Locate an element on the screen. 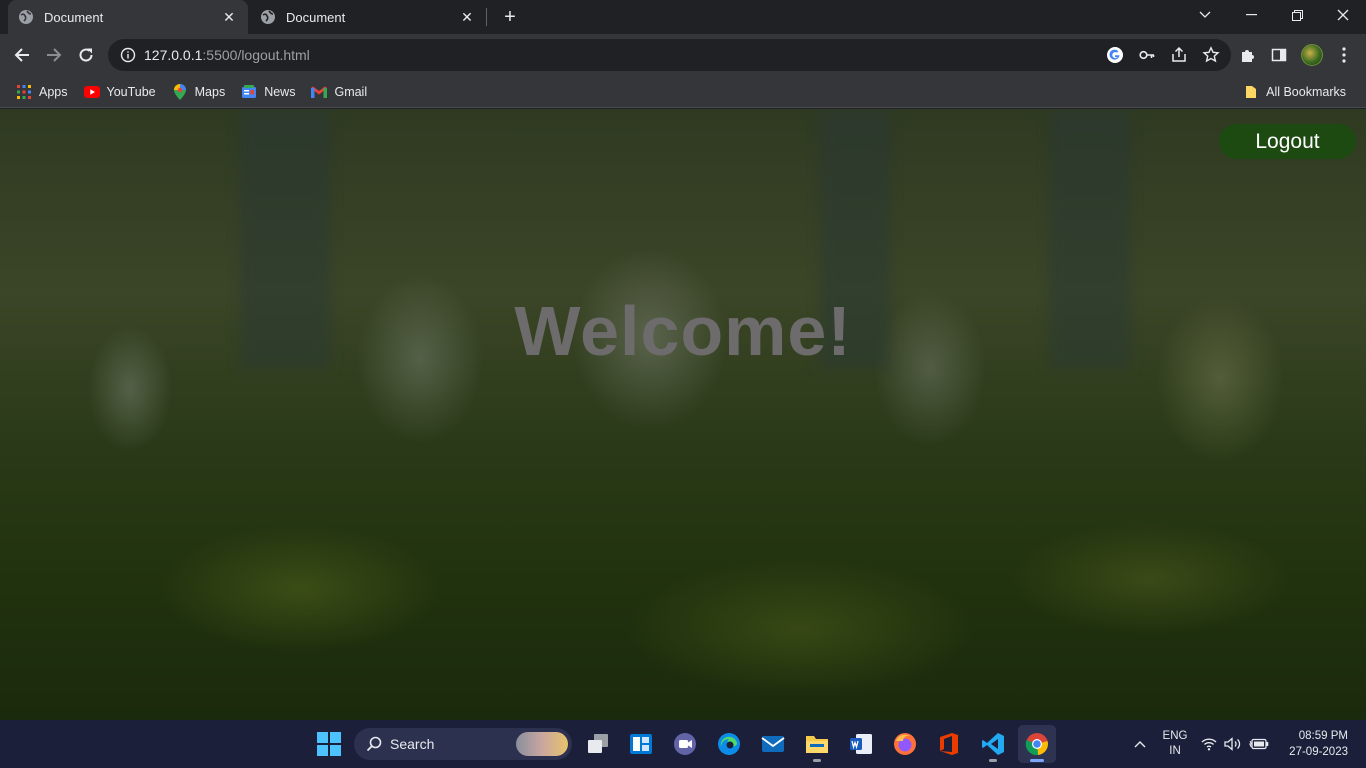 Image resolution: width=1366 pixels, height=768 pixels. bookmark-gmail: Gmail is located at coordinates (339, 92).